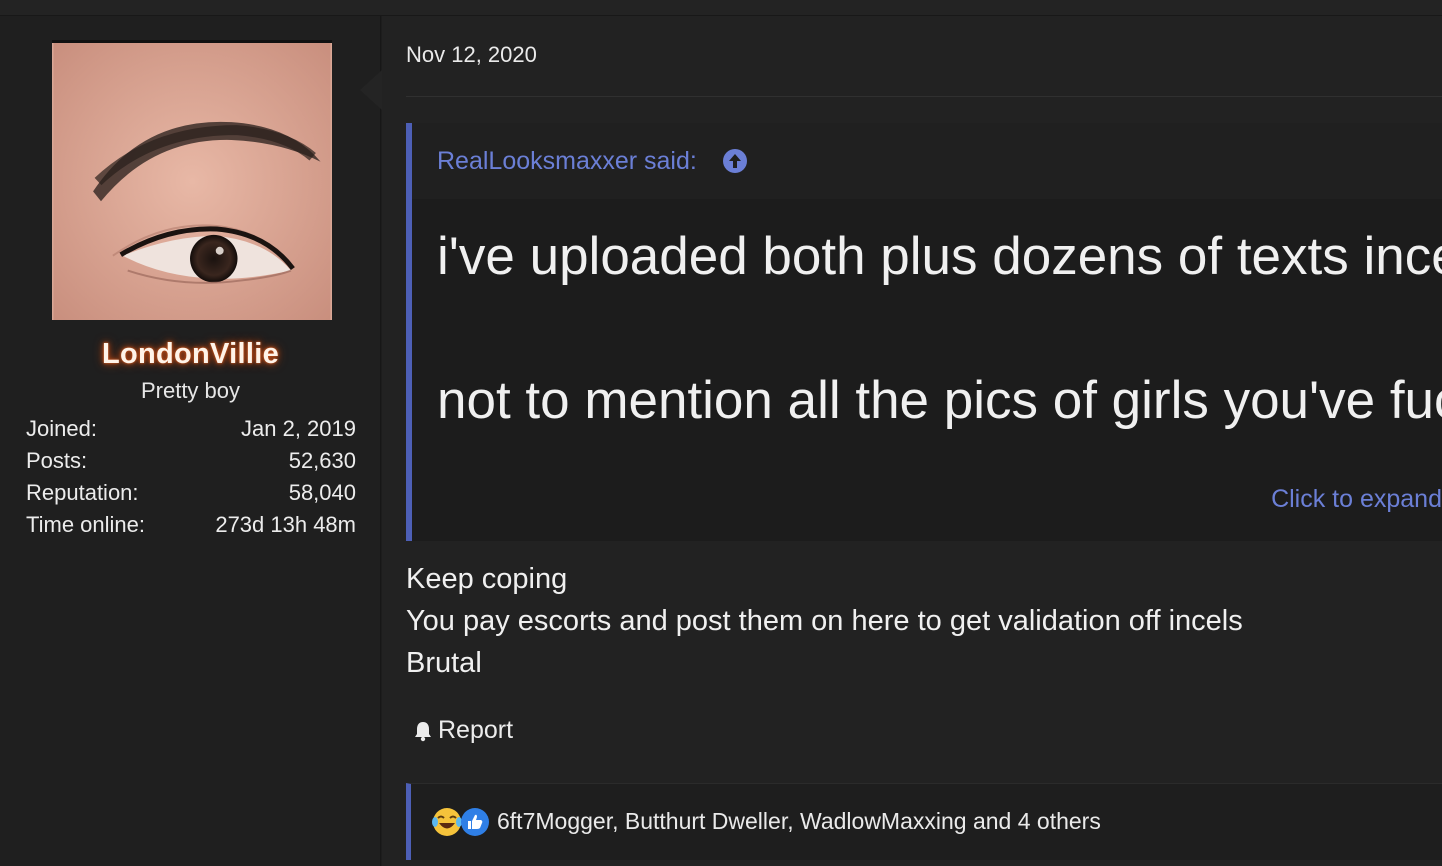 This screenshot has height=866, width=1442. Describe the element at coordinates (82, 492) in the screenshot. I see `stat-label: Reputation:` at that location.